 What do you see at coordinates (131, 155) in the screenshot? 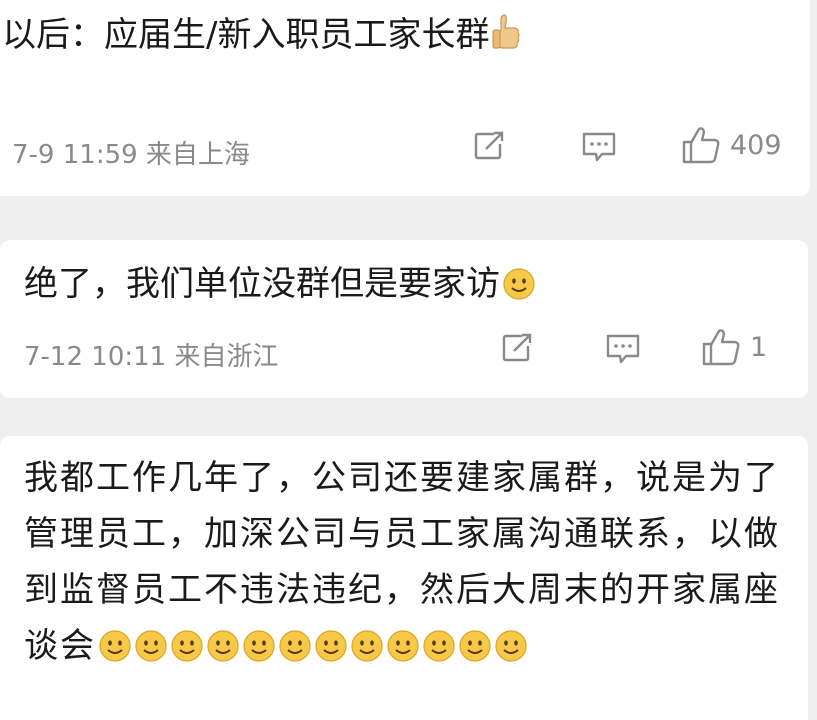
I see `comment-meta: 7-9 11:59 来自上海` at bounding box center [131, 155].